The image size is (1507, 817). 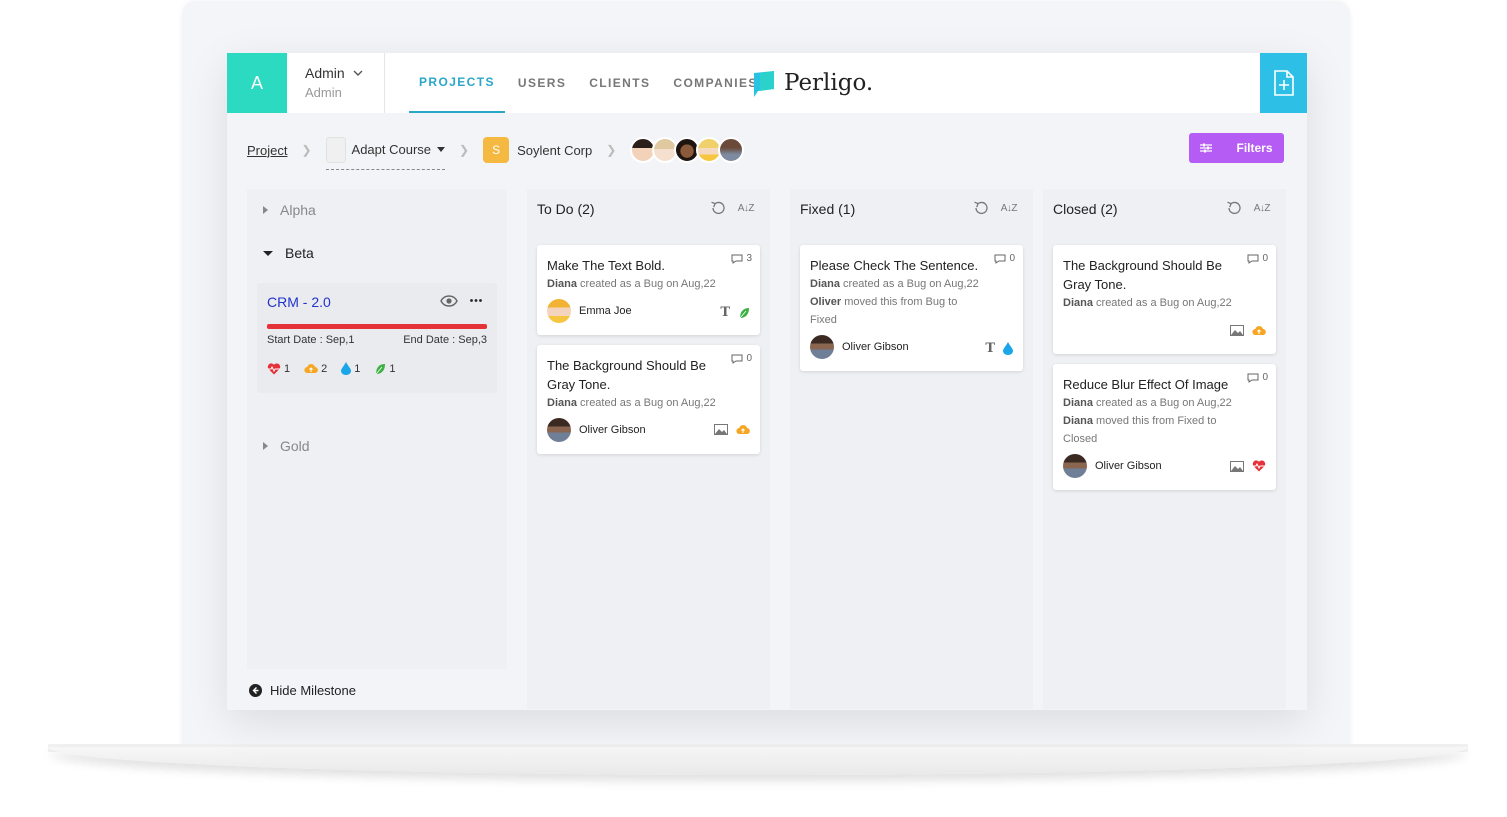 I want to click on team-avatars, so click(x=687, y=150).